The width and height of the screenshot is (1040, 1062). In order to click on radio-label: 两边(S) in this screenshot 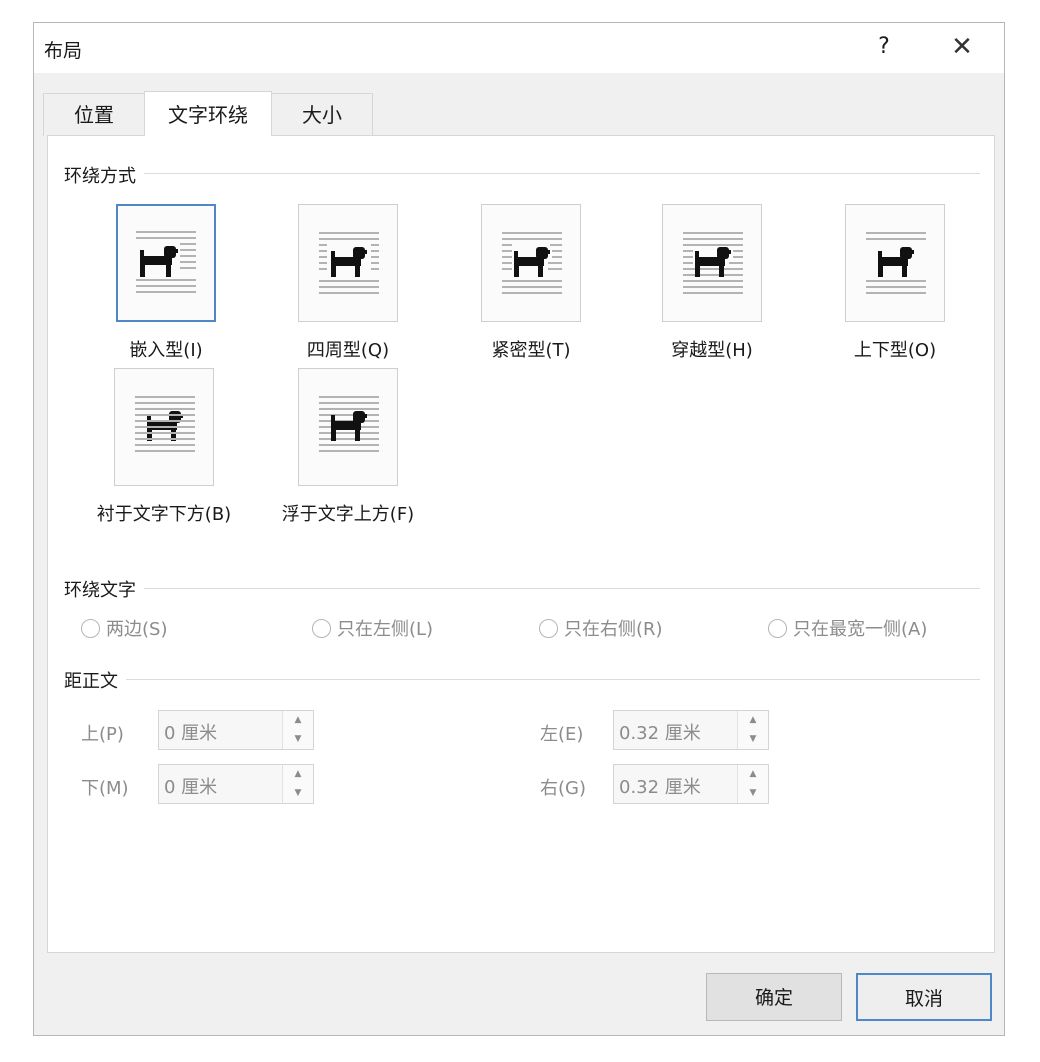, I will do `click(137, 629)`.